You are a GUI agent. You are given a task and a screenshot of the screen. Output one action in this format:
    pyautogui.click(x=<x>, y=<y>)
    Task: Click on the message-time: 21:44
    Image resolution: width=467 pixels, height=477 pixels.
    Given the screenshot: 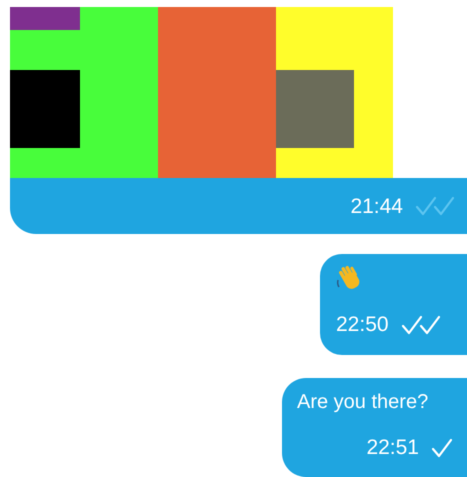 What is the action you would take?
    pyautogui.click(x=376, y=206)
    